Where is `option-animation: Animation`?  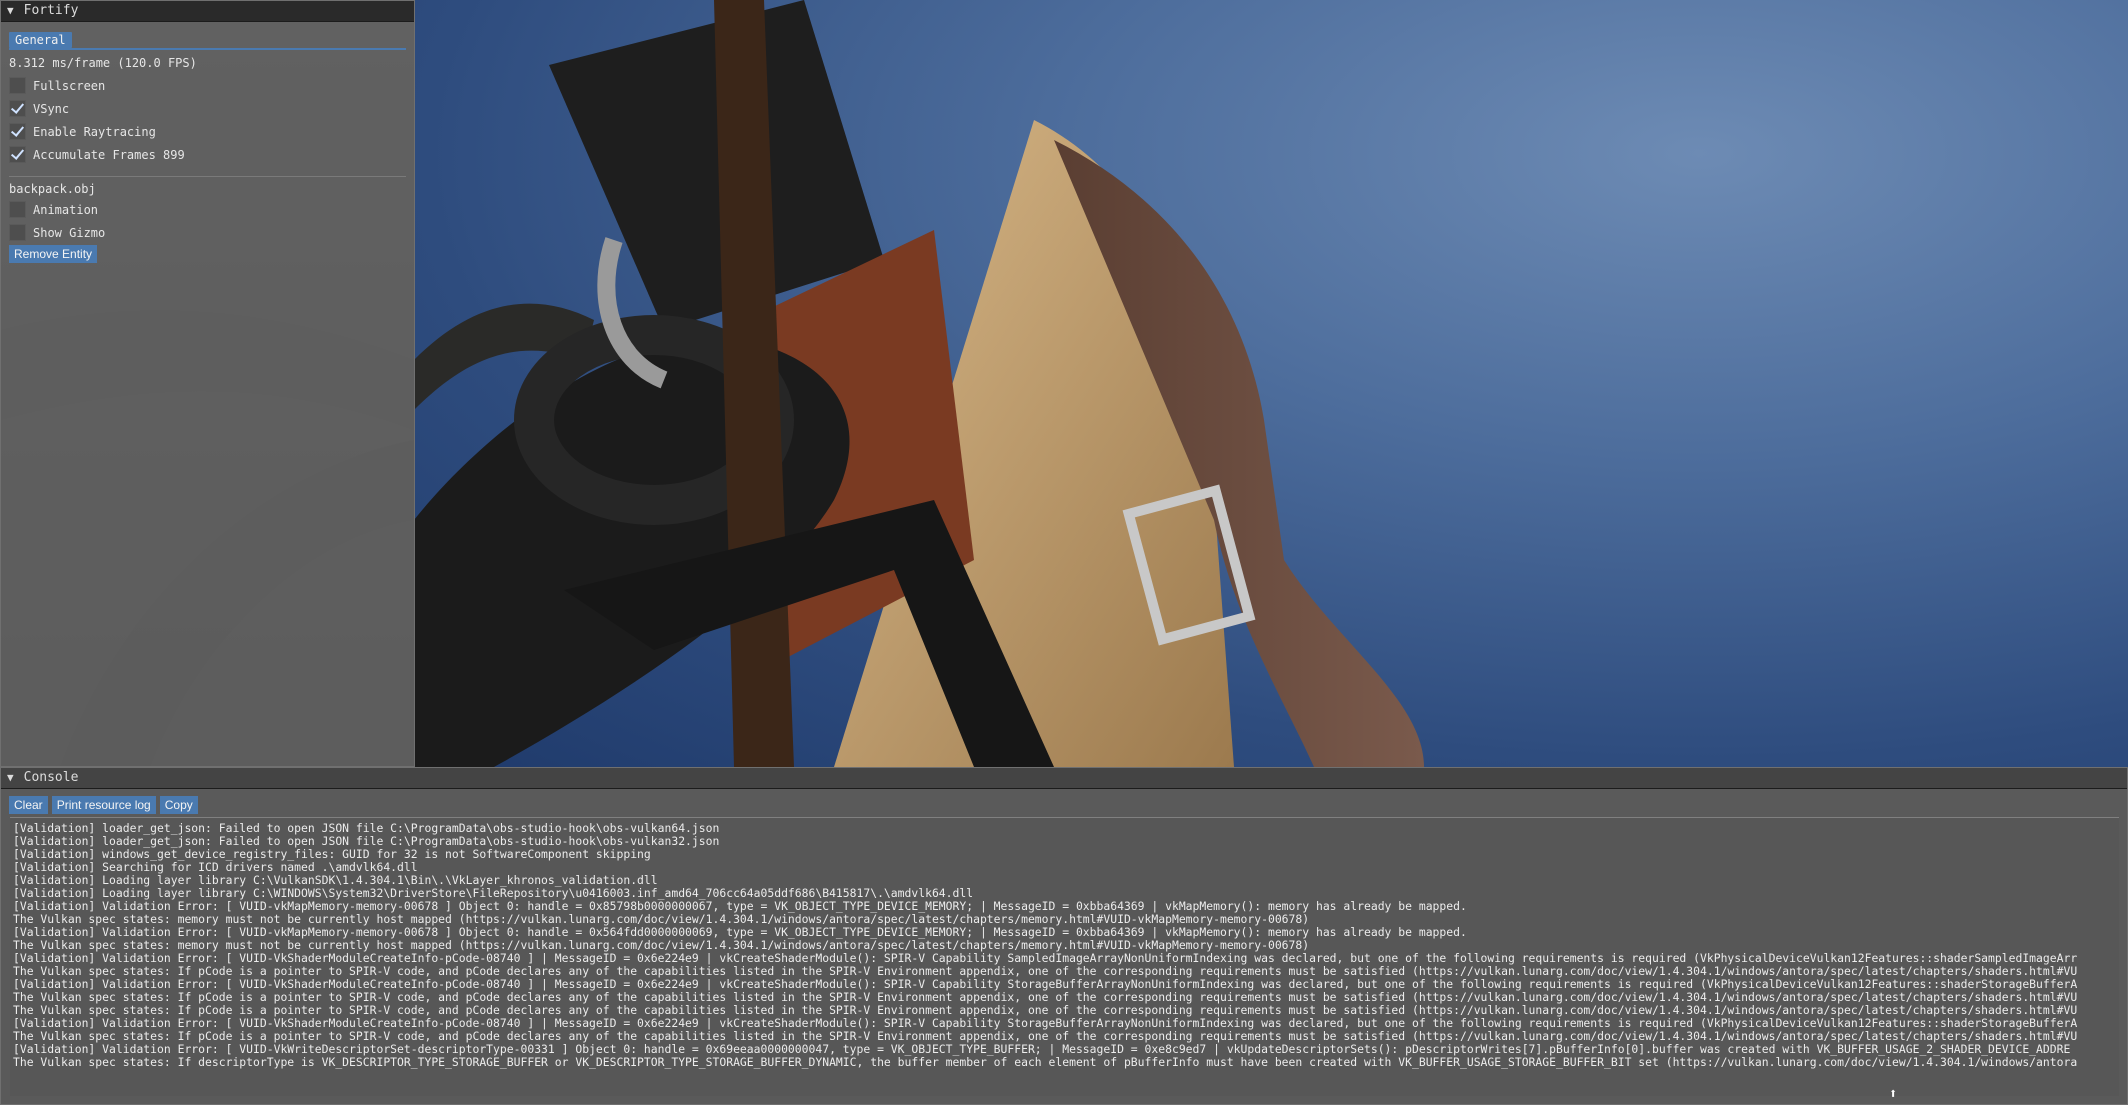 option-animation: Animation is located at coordinates (207, 209).